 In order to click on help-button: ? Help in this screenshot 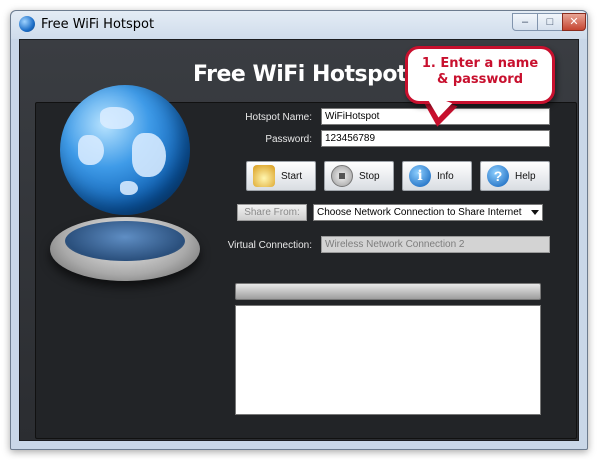, I will do `click(515, 176)`.